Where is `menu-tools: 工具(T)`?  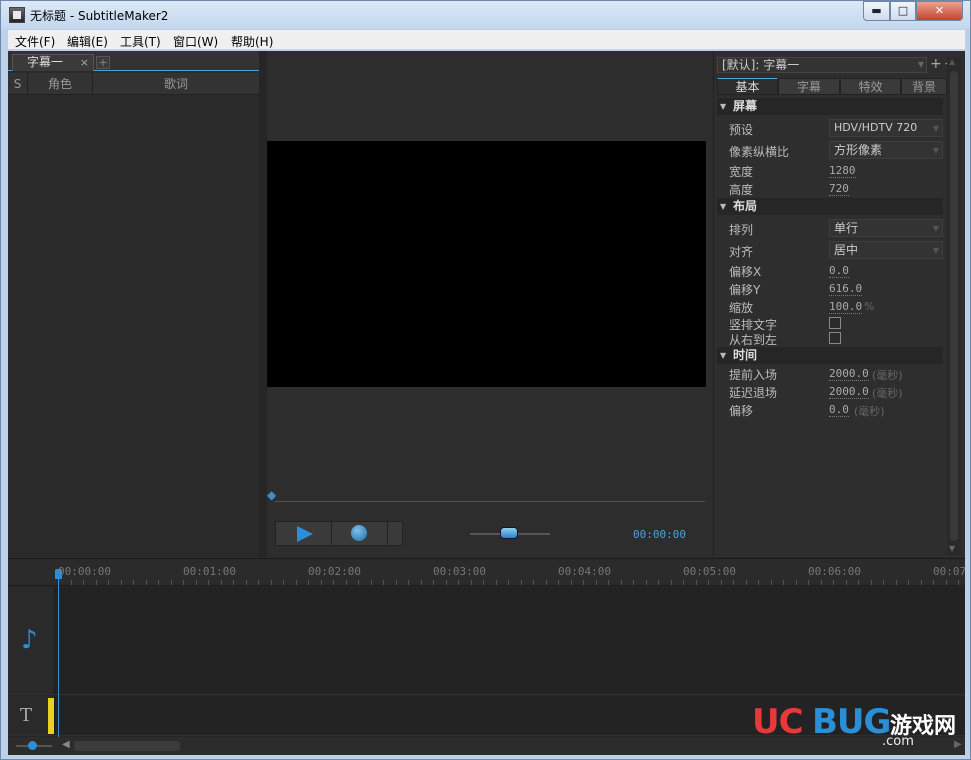
menu-tools: 工具(T) is located at coordinates (140, 41).